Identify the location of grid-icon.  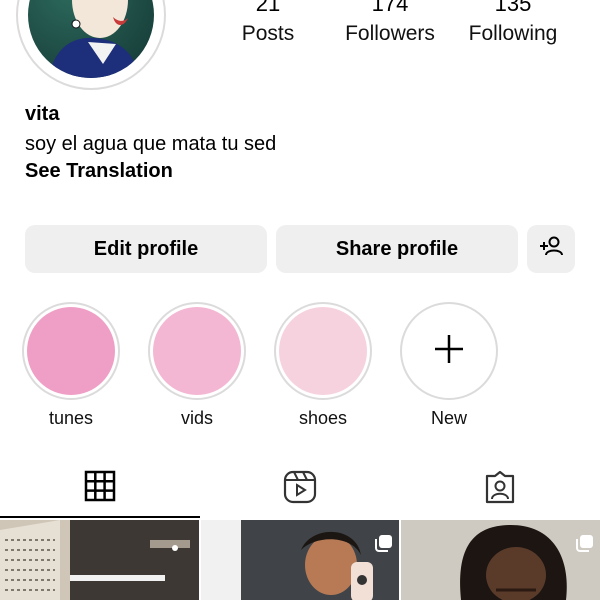
(100, 488).